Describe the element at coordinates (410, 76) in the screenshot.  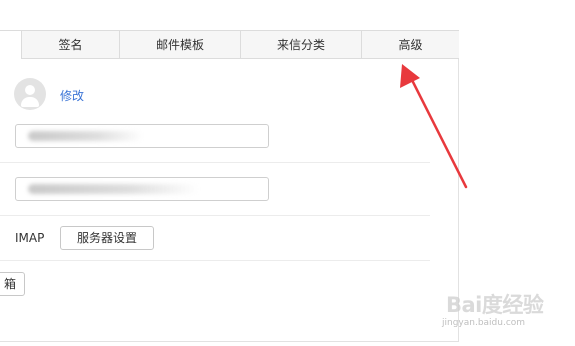
I see `arrow-head` at that location.